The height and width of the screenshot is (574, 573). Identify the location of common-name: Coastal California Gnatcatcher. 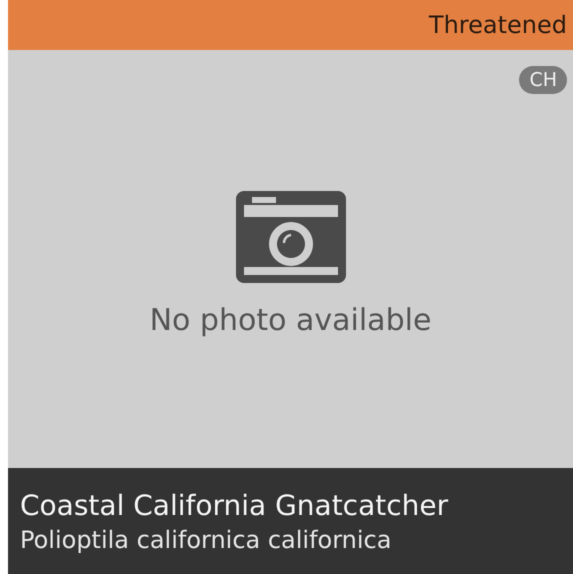
(235, 505).